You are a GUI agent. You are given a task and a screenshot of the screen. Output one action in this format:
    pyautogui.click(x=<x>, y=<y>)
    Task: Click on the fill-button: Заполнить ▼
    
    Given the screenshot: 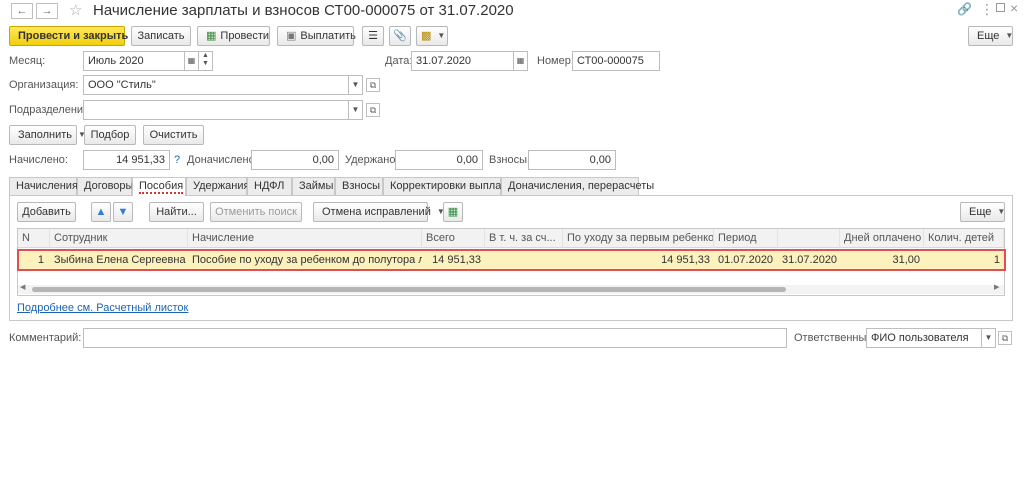 What is the action you would take?
    pyautogui.click(x=47, y=135)
    